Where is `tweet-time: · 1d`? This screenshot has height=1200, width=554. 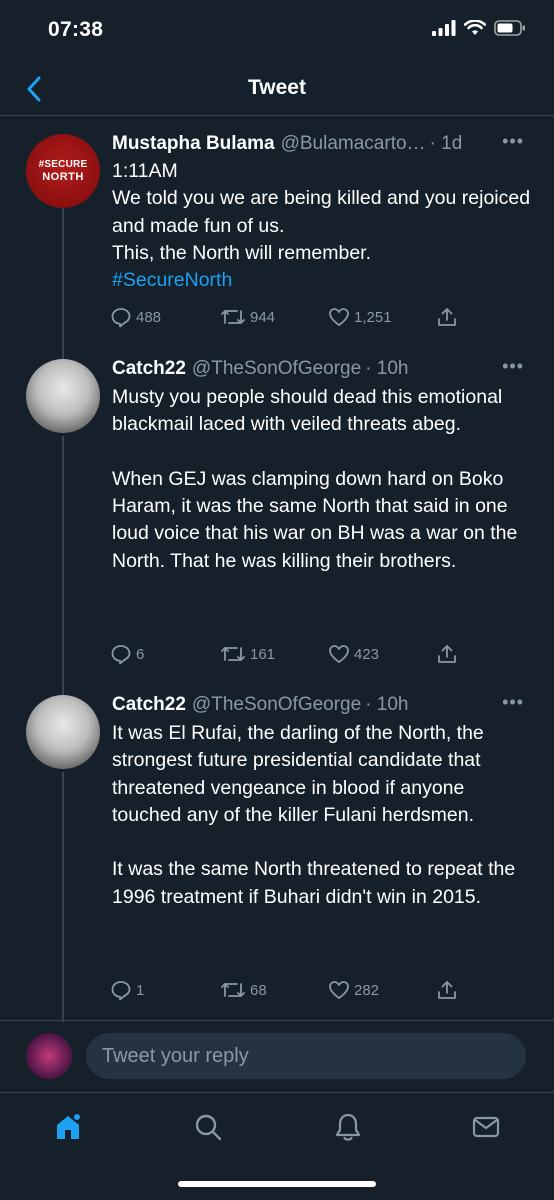
tweet-time: · 1d is located at coordinates (446, 143).